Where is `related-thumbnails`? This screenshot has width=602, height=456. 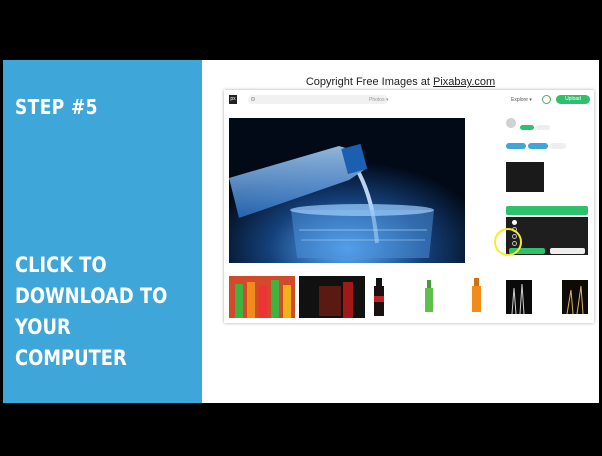
related-thumbnails is located at coordinates (356, 297).